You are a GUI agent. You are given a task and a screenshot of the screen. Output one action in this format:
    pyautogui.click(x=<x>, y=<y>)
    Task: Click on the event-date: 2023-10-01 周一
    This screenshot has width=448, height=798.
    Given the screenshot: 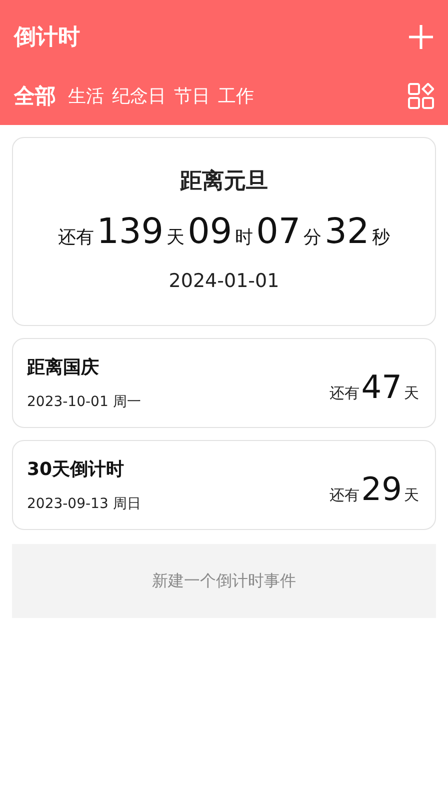 What is the action you would take?
    pyautogui.click(x=84, y=402)
    